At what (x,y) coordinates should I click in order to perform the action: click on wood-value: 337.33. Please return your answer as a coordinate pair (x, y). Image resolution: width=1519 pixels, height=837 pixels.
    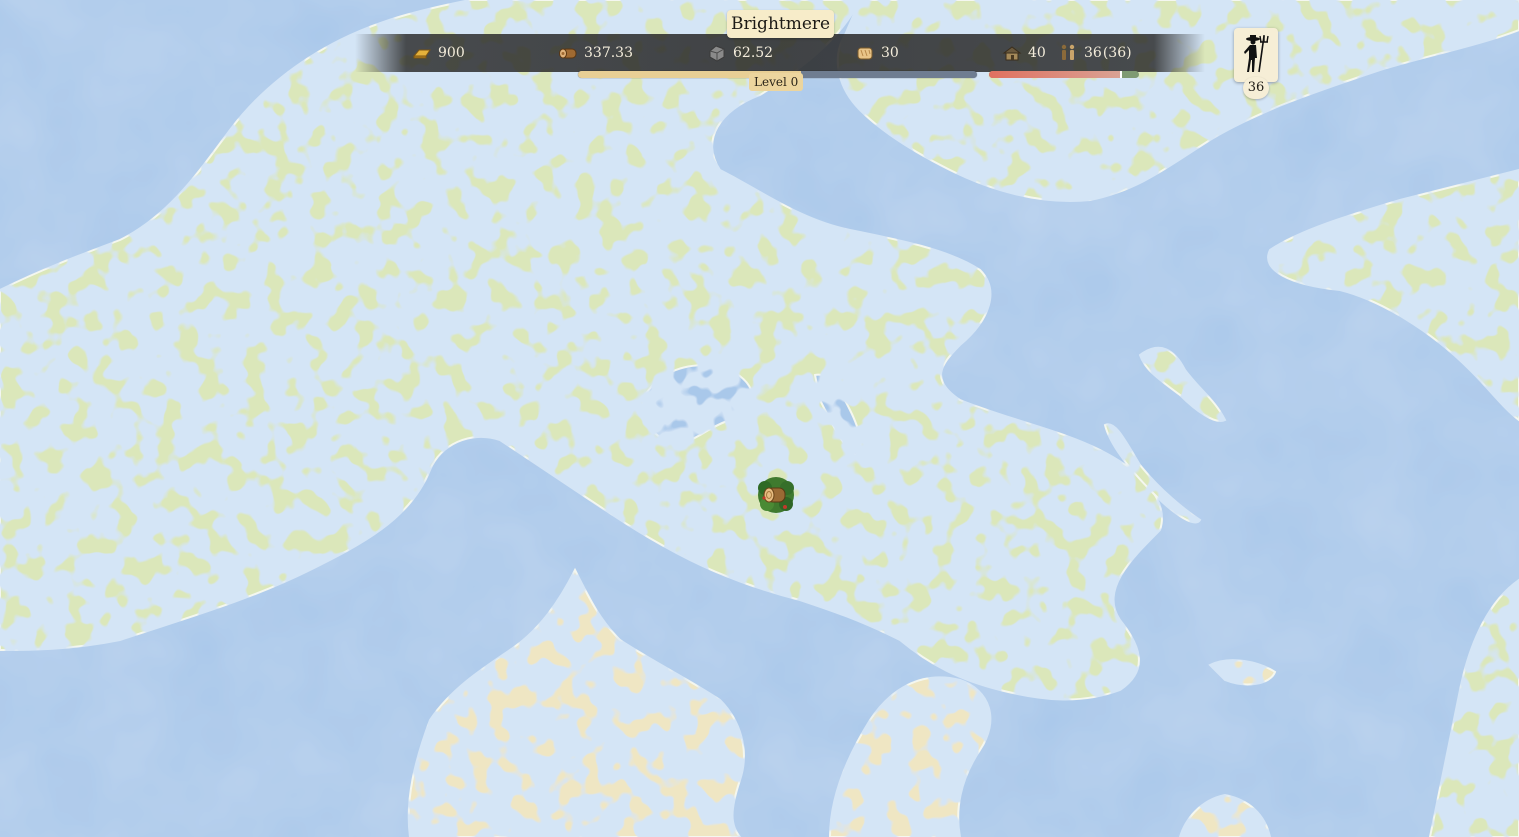
    Looking at the image, I should click on (608, 53).